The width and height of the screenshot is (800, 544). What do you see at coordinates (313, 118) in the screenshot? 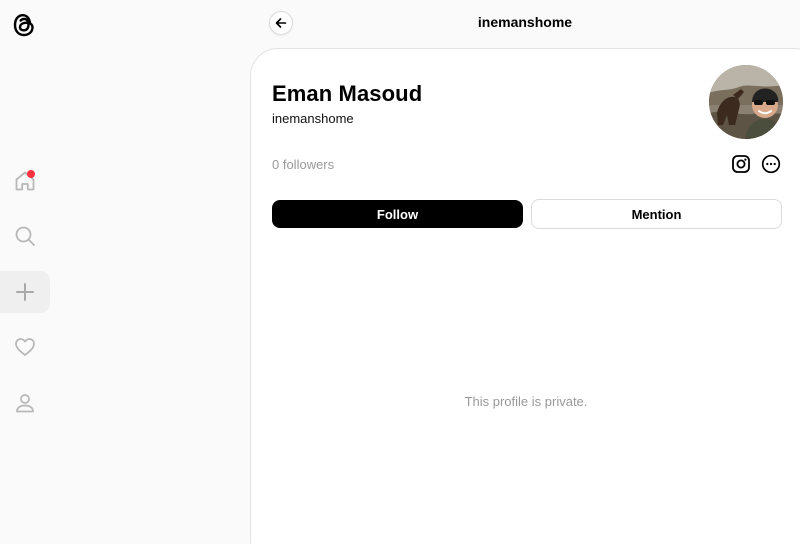
I see `profile-handle: inemanshome` at bounding box center [313, 118].